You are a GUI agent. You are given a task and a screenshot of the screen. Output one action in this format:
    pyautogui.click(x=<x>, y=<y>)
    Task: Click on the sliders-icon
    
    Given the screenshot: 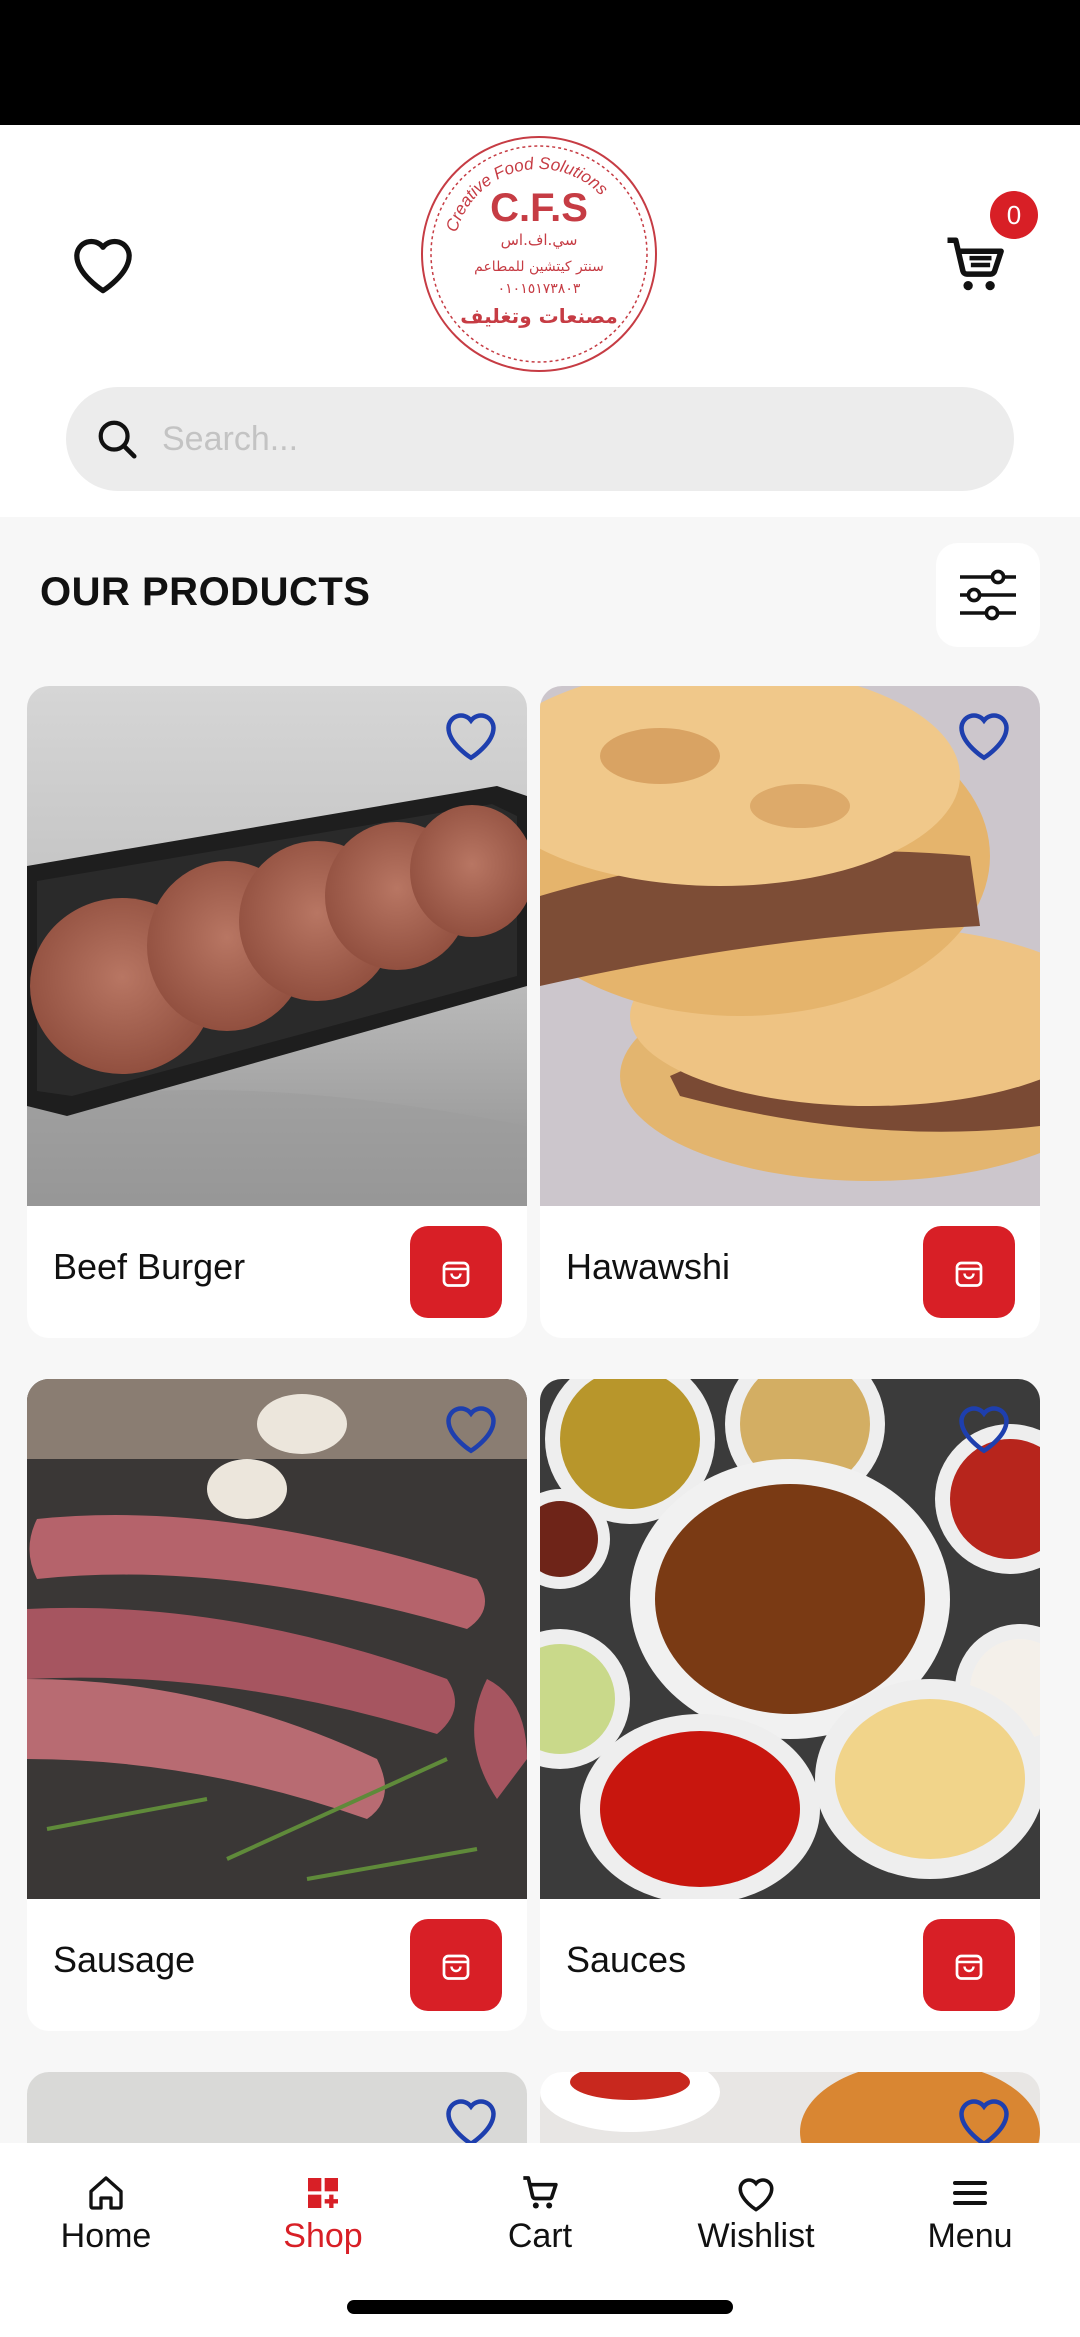 What is the action you would take?
    pyautogui.click(x=988, y=595)
    